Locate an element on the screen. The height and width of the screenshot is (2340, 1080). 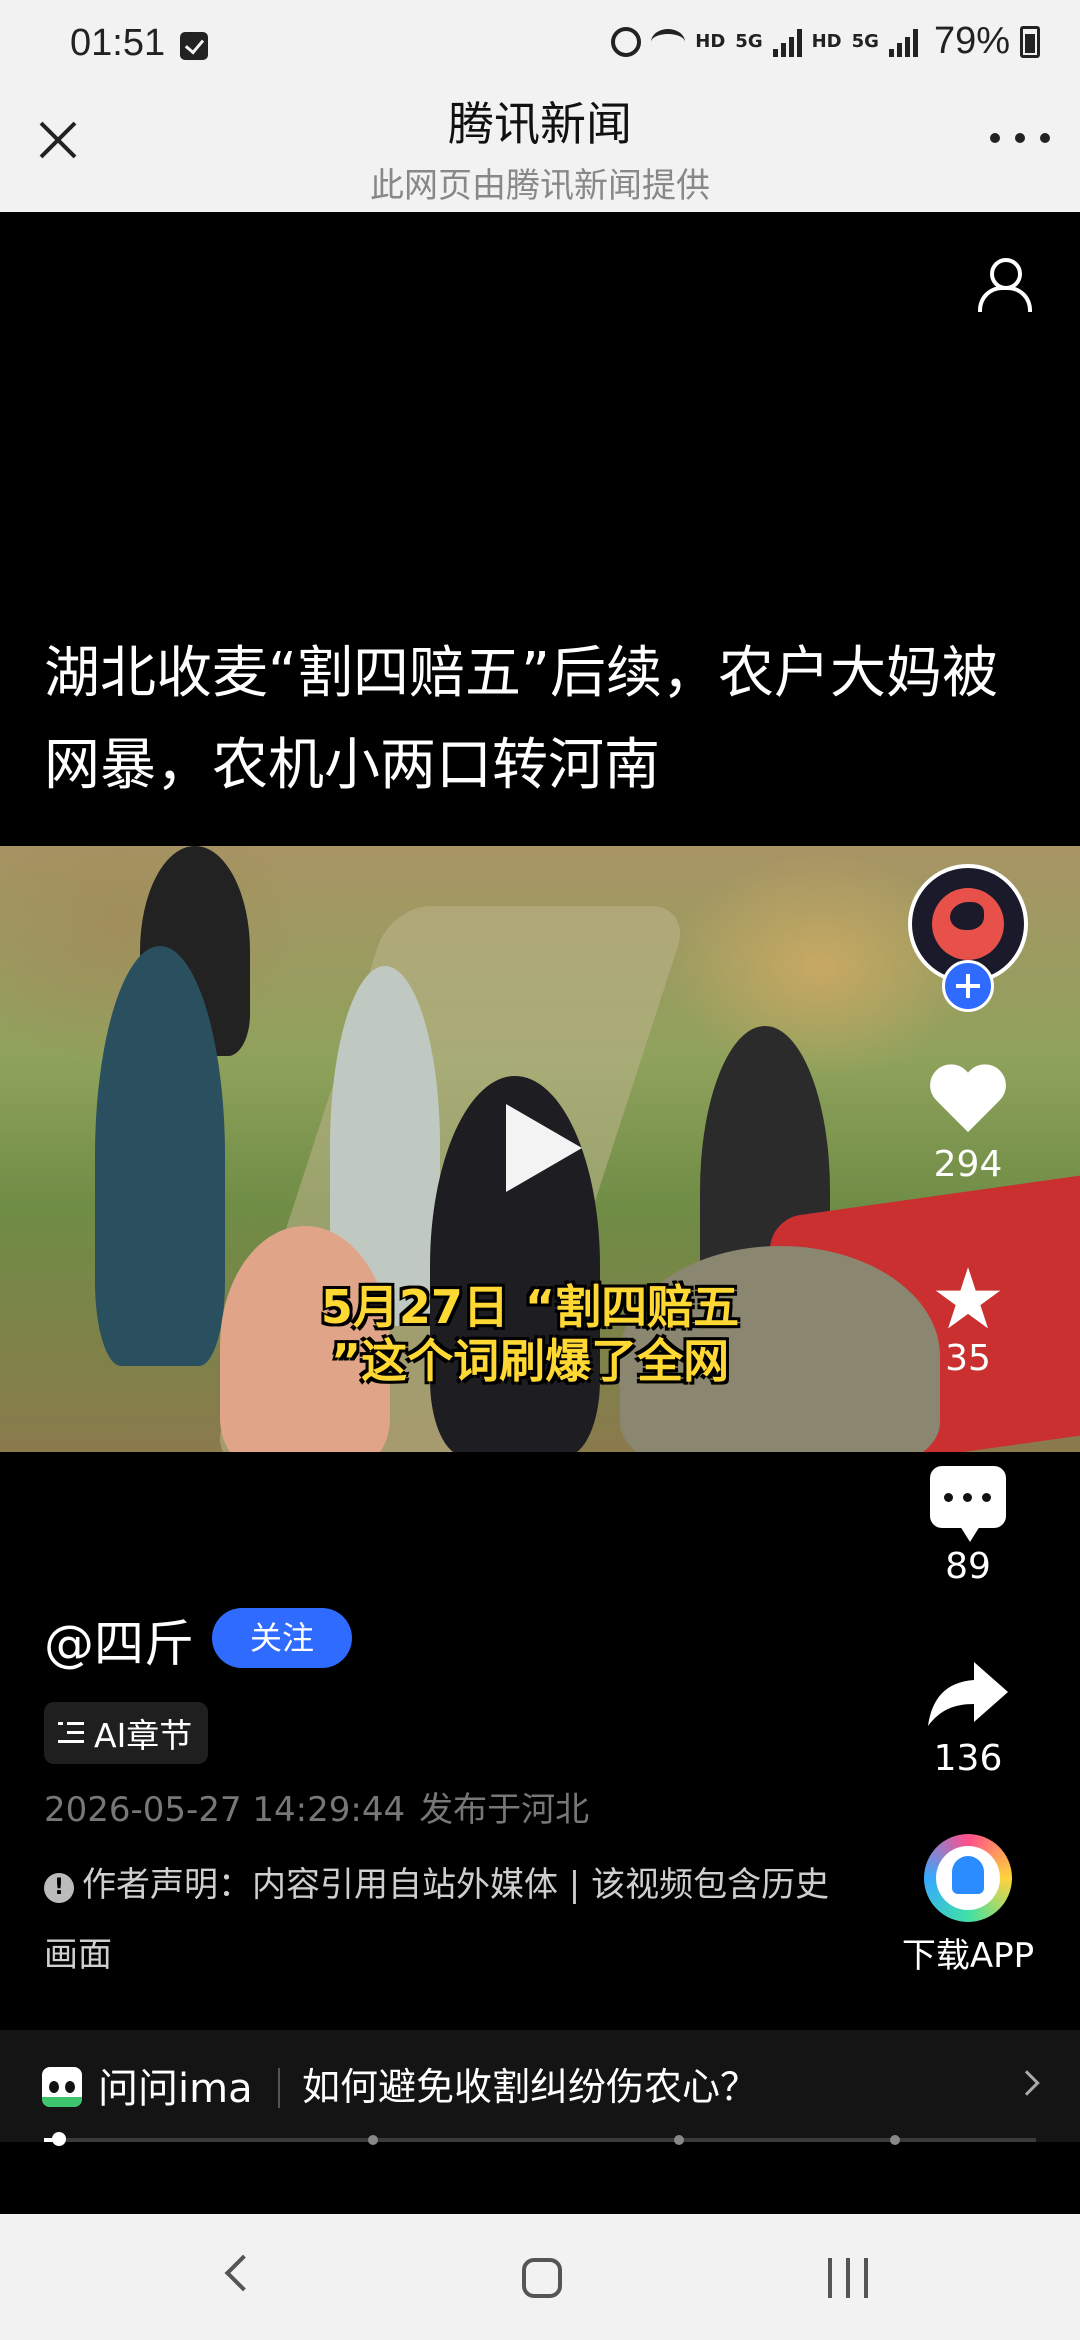
system-nav-bar is located at coordinates (540, 2277).